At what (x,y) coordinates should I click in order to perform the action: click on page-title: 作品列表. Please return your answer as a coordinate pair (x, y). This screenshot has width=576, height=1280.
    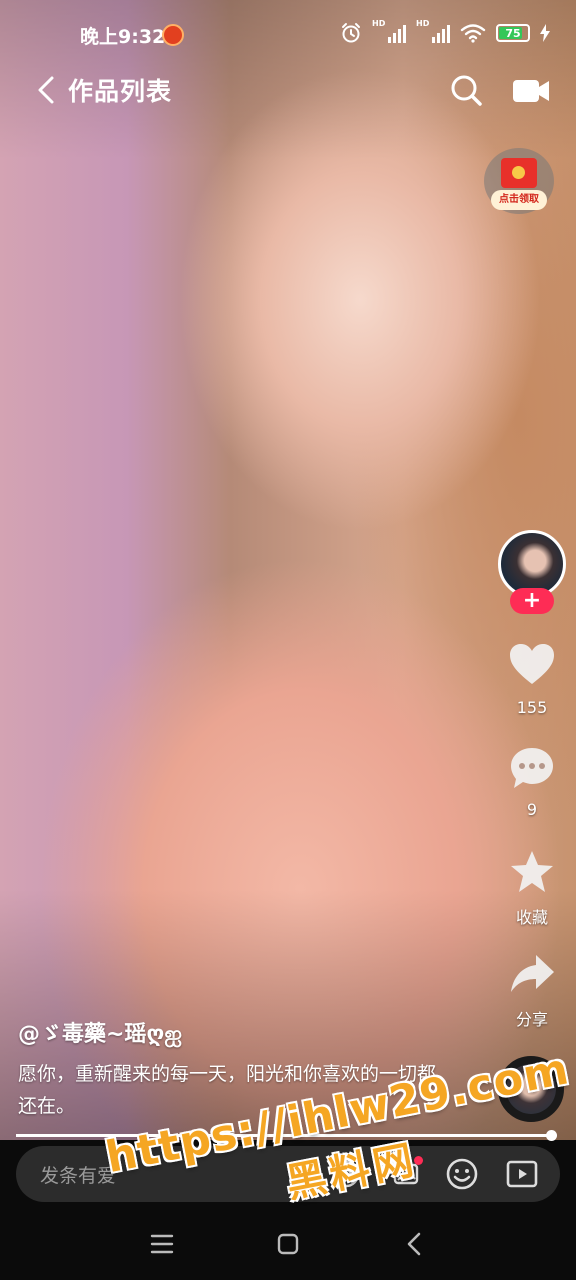
    Looking at the image, I should click on (120, 91).